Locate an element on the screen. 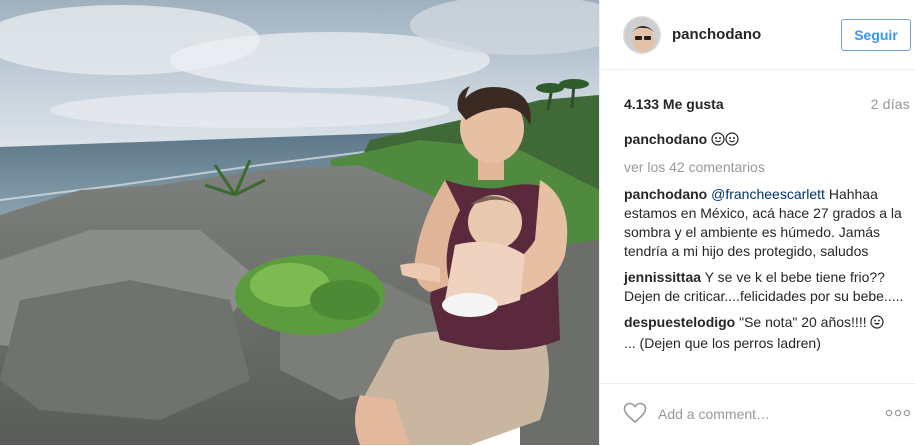 This screenshot has height=446, width=915. smiling-face-icon is located at coordinates (726, 141).